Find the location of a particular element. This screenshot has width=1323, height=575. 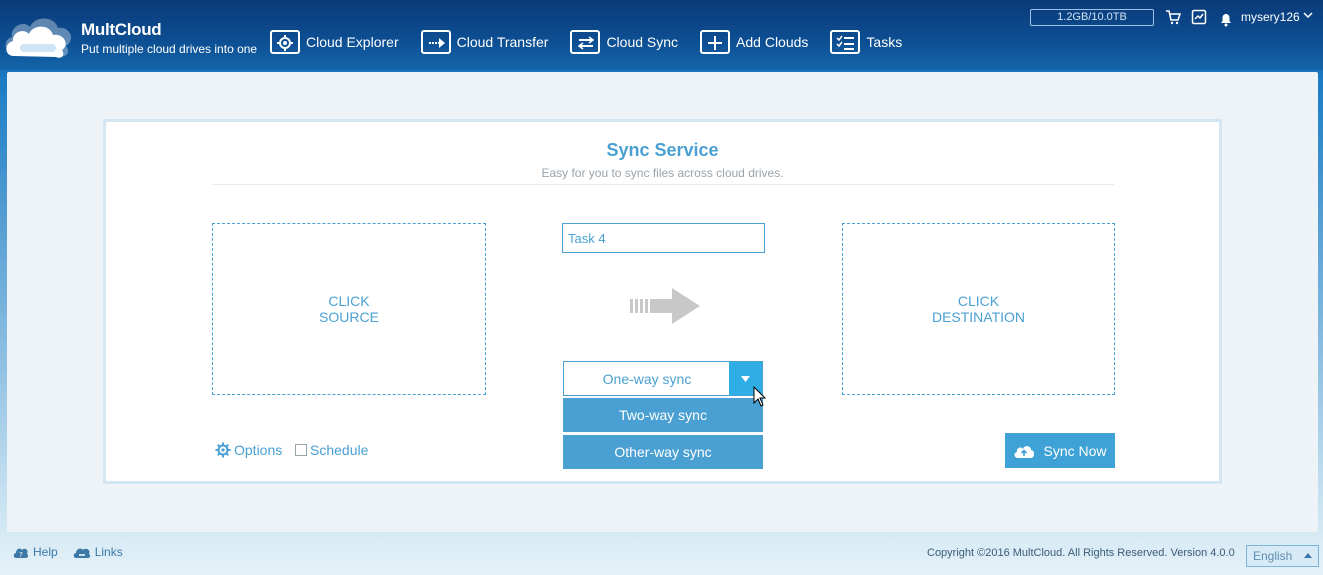

nav-cloud-sync: Cloud Sync is located at coordinates (624, 42).